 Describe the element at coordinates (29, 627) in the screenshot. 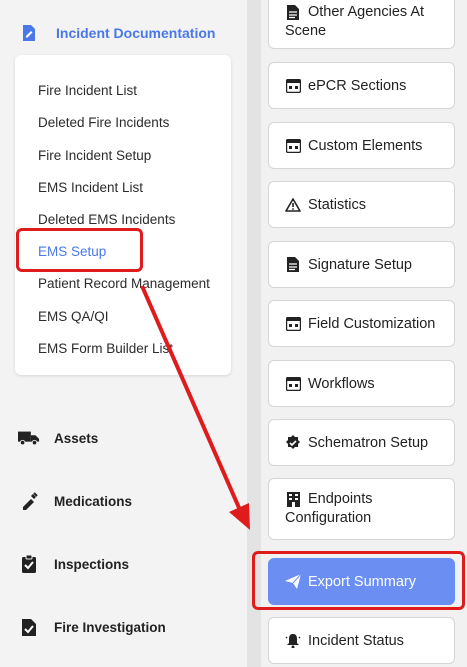

I see `file-search-icon` at that location.